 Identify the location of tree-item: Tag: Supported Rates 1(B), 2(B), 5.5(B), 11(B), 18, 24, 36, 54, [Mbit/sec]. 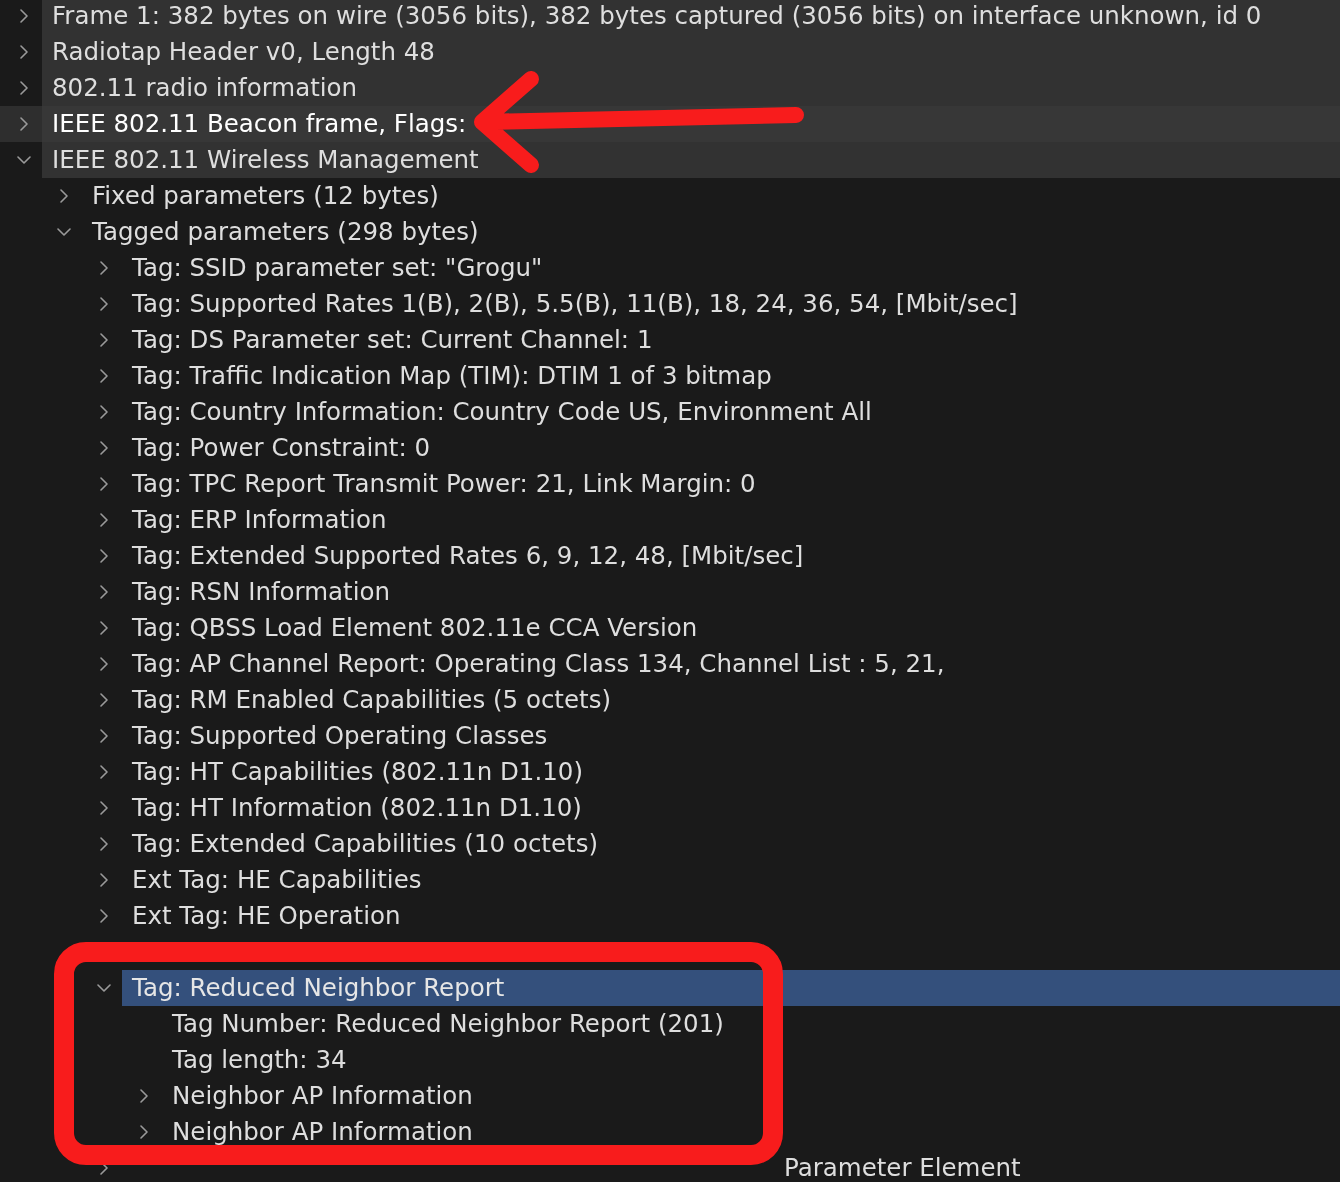
(731, 304).